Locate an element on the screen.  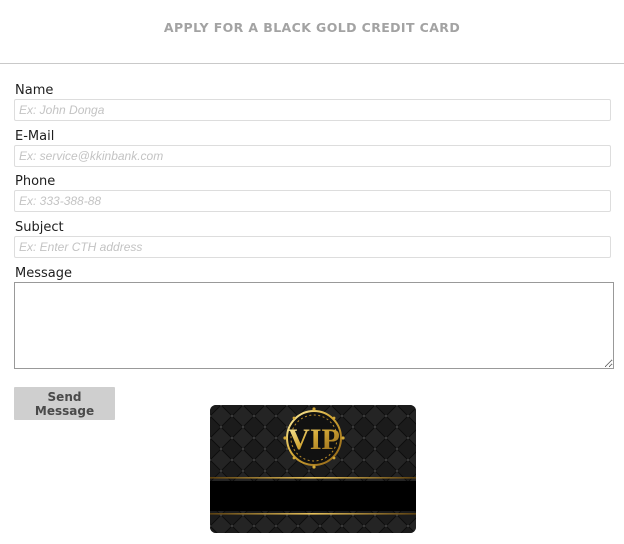
page-title: APPLY FOR A BLACK GOLD CREDIT CARD is located at coordinates (312, 27).